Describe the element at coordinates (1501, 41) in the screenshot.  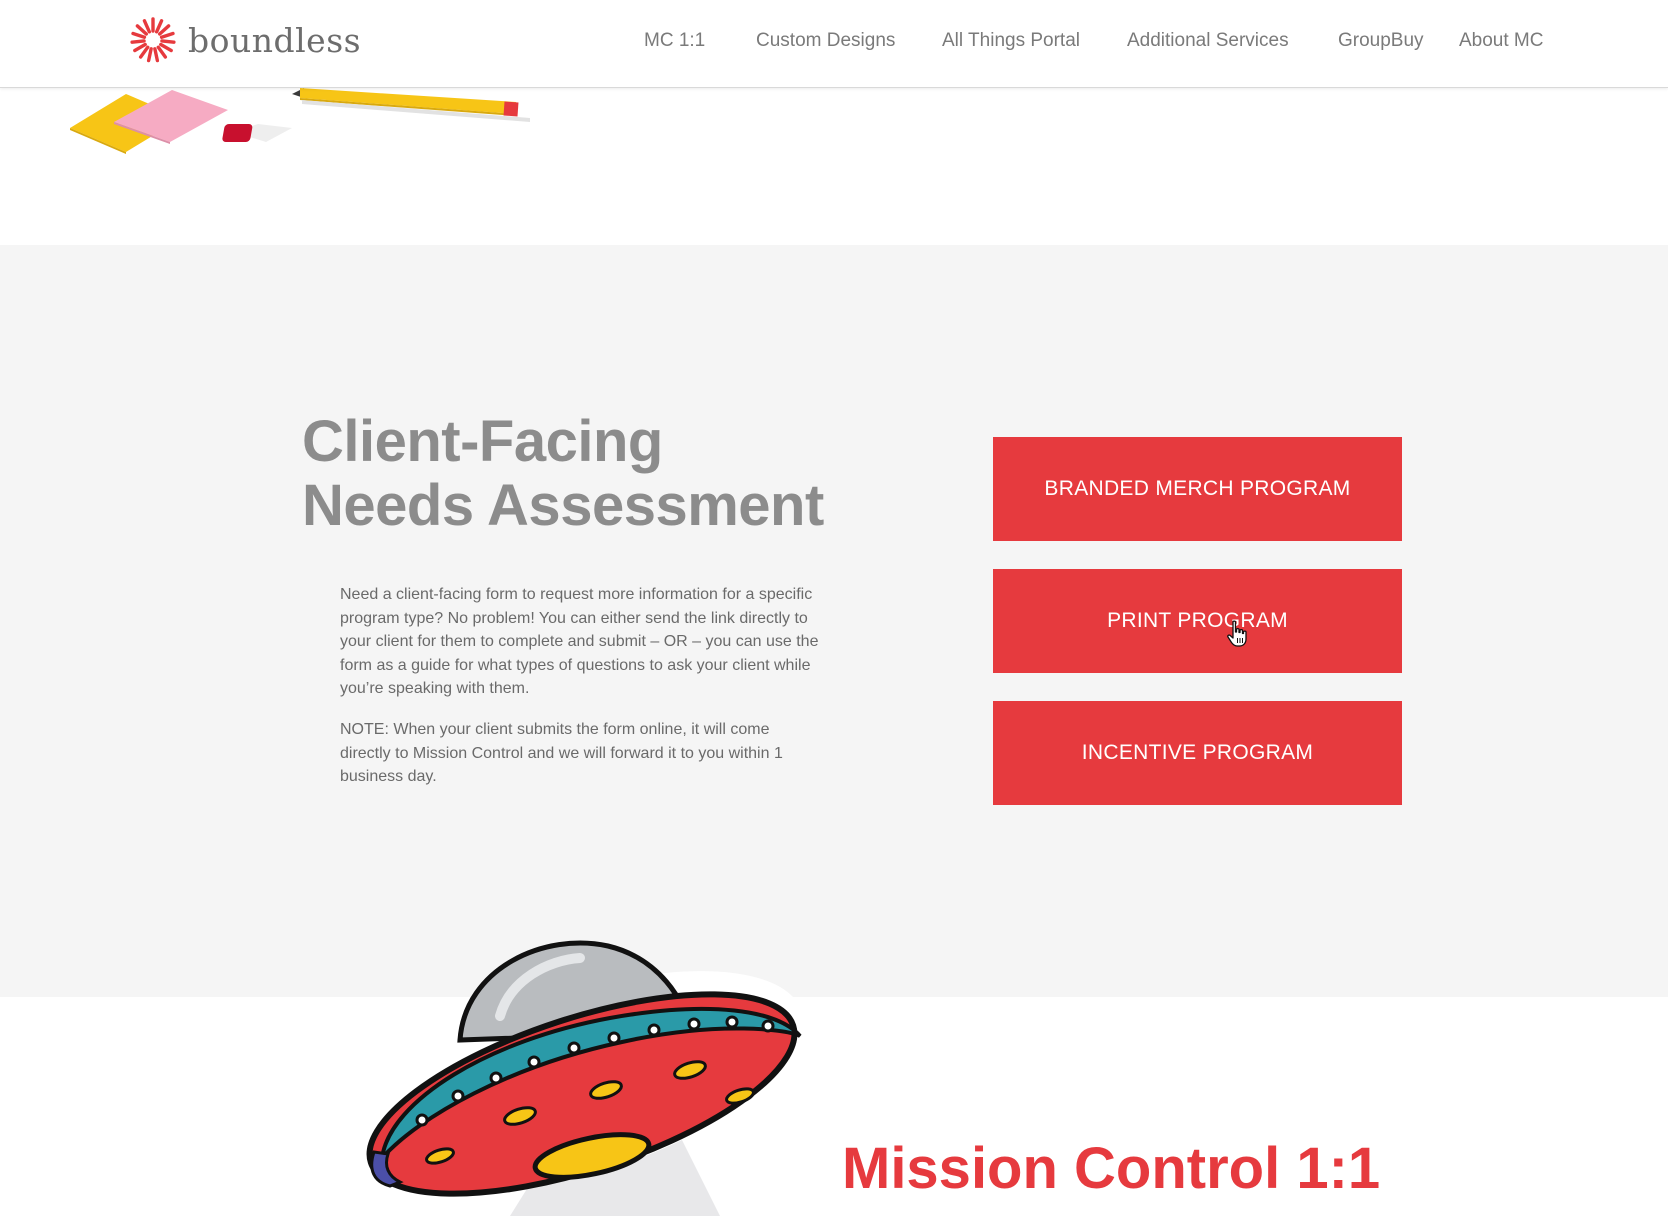
I see `nav-about-mc: About MC` at that location.